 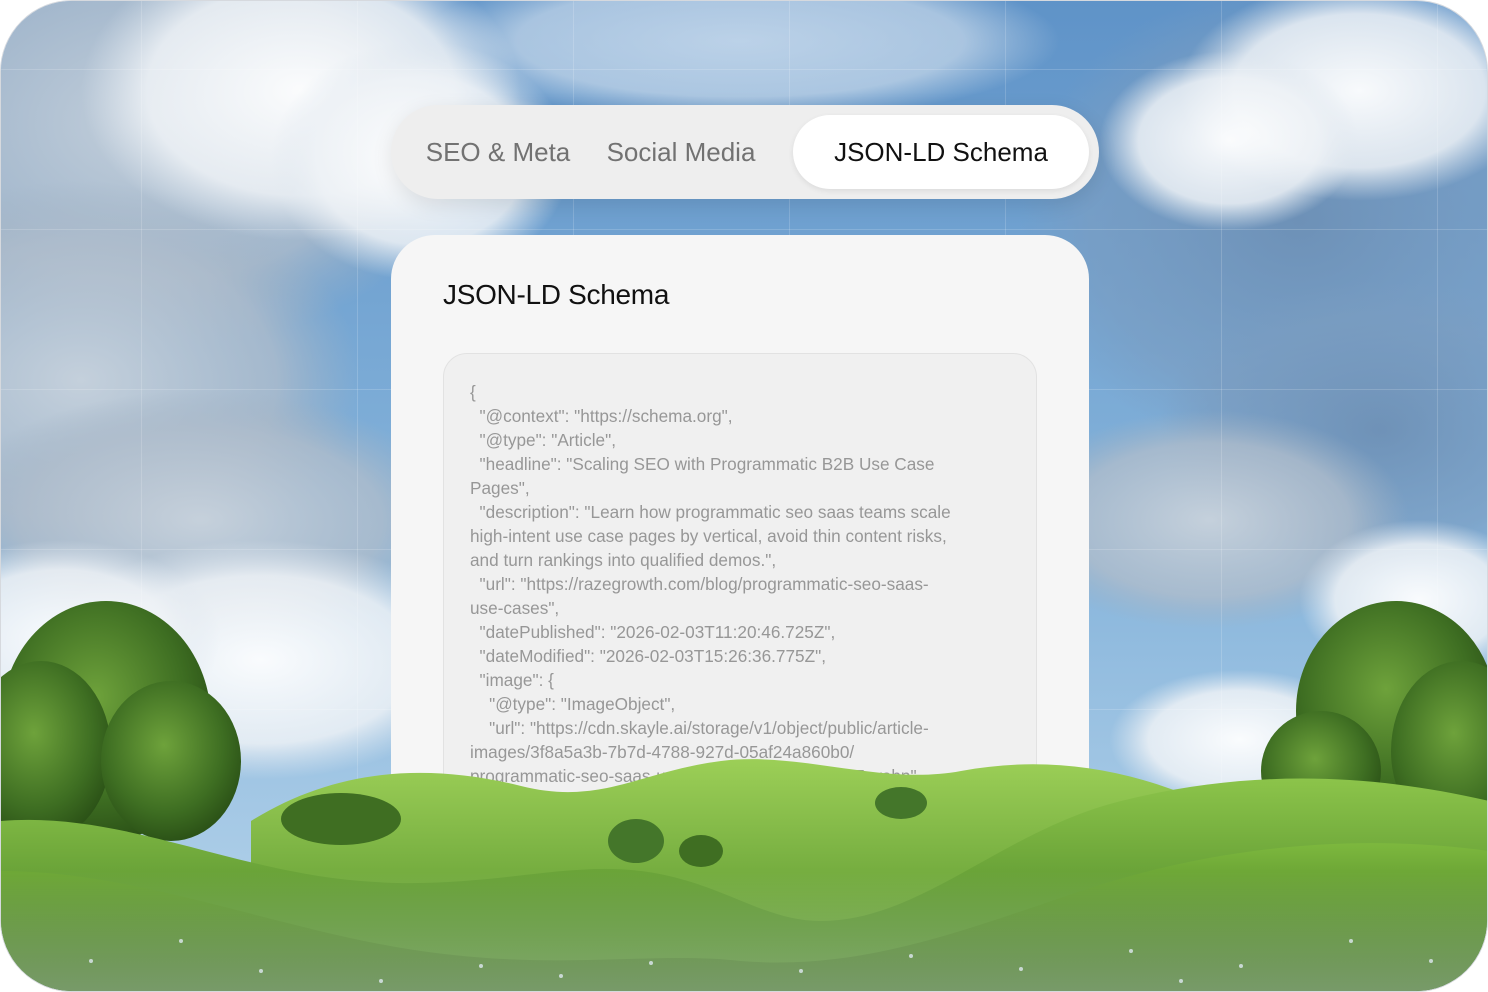 What do you see at coordinates (498, 152) in the screenshot?
I see `tab-seo-meta: SEO & Meta` at bounding box center [498, 152].